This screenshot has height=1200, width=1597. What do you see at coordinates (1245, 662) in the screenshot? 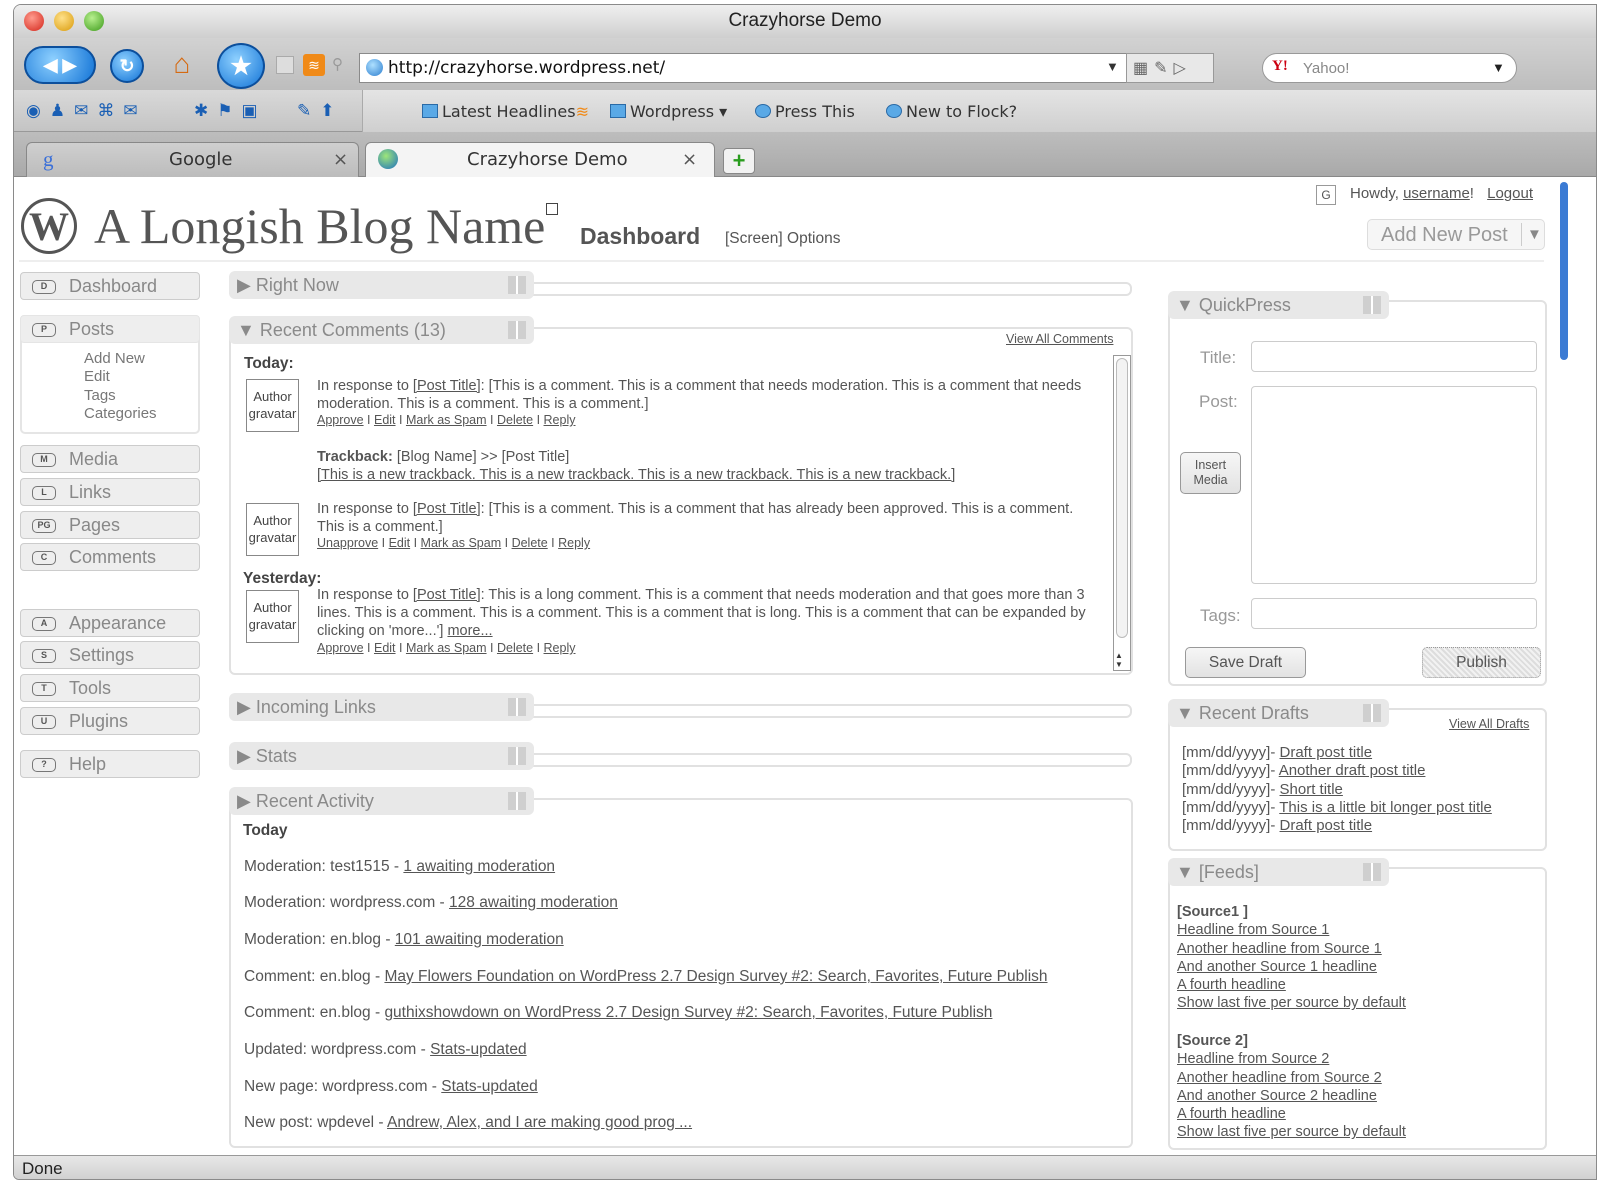
I see `save-draft-button: Save Draft` at bounding box center [1245, 662].